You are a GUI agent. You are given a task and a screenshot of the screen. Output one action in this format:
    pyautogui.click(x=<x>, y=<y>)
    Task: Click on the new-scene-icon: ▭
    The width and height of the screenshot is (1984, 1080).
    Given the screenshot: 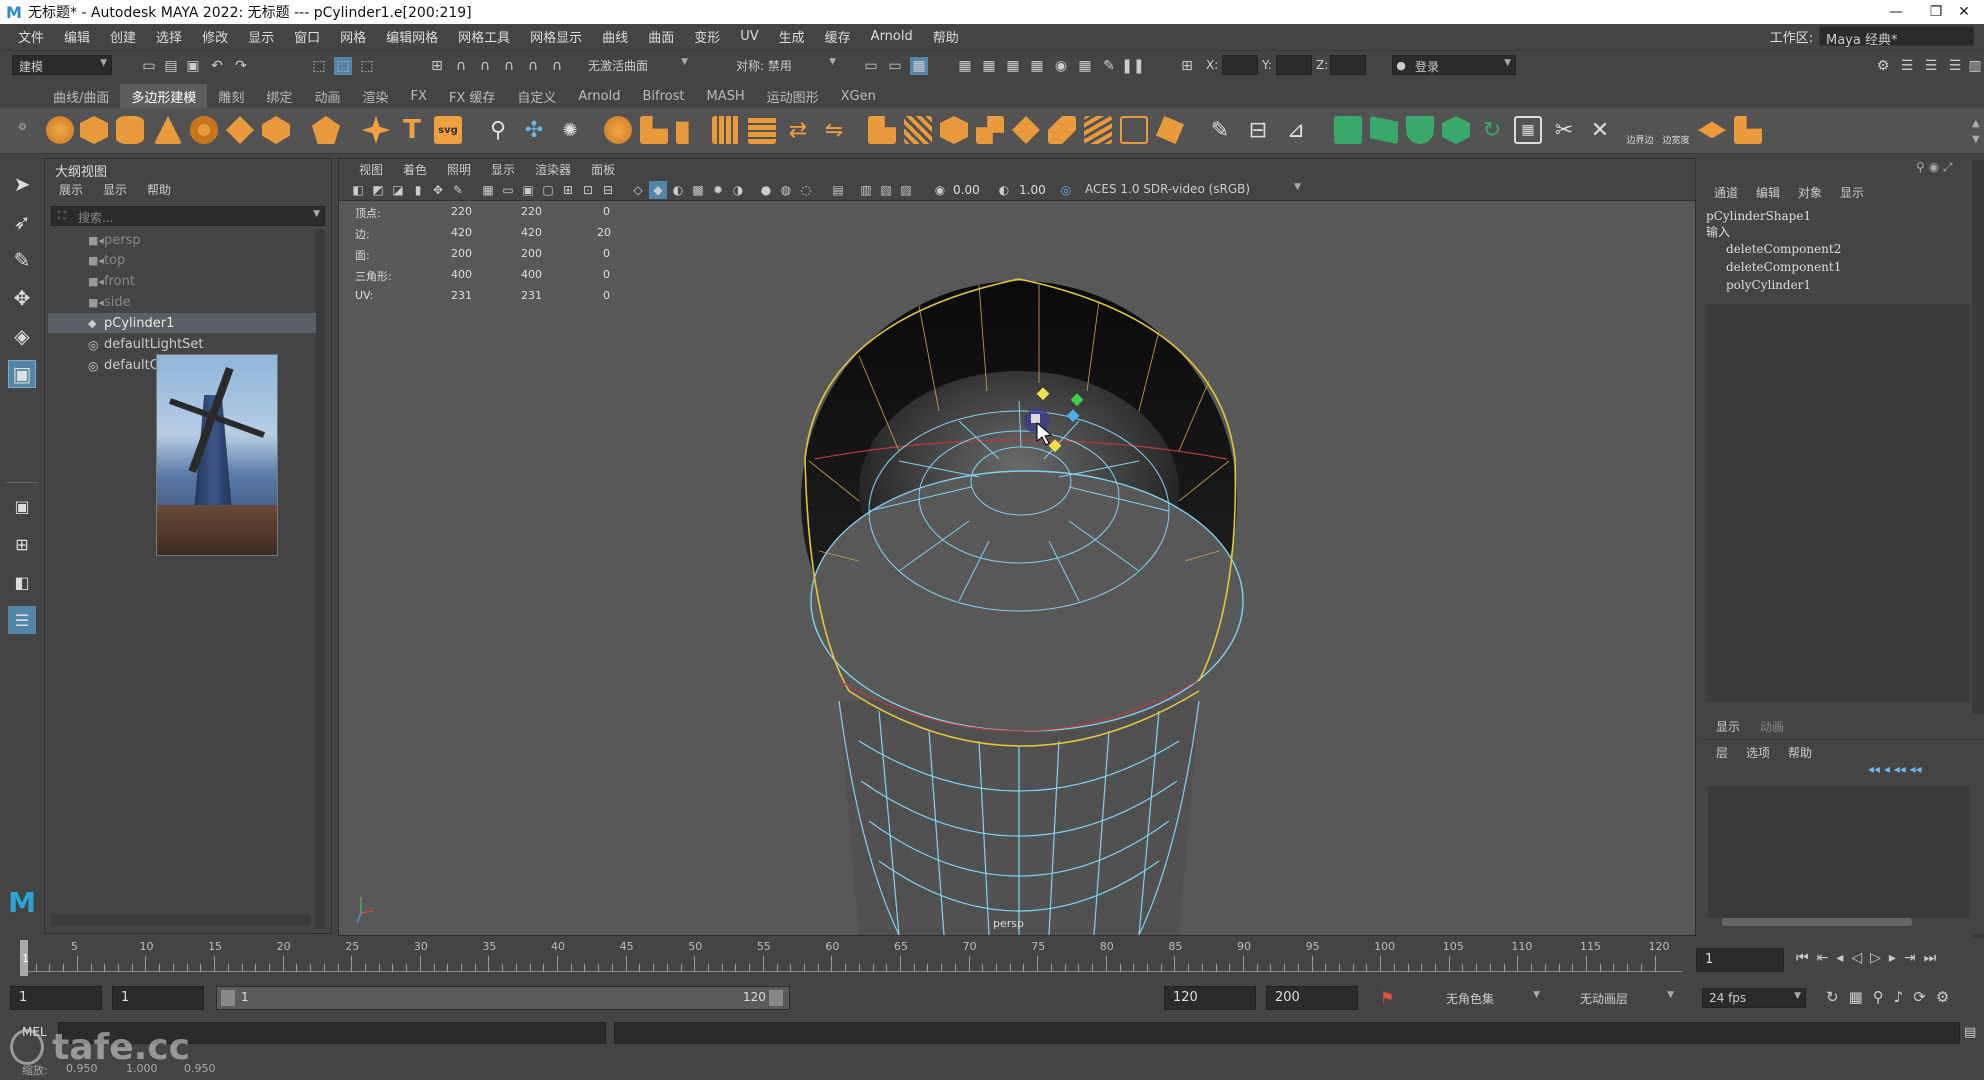 What is the action you would take?
    pyautogui.click(x=149, y=66)
    